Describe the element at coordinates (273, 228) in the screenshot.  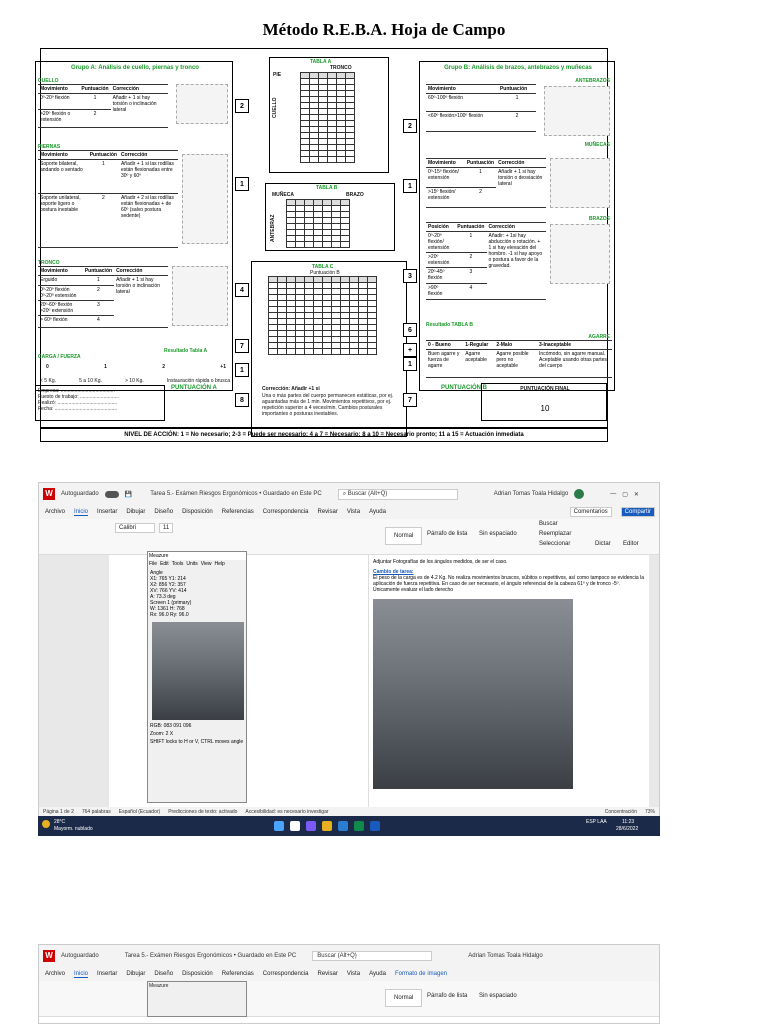
I see `tabla-b-antebrazo: ANTEBRAZ` at that location.